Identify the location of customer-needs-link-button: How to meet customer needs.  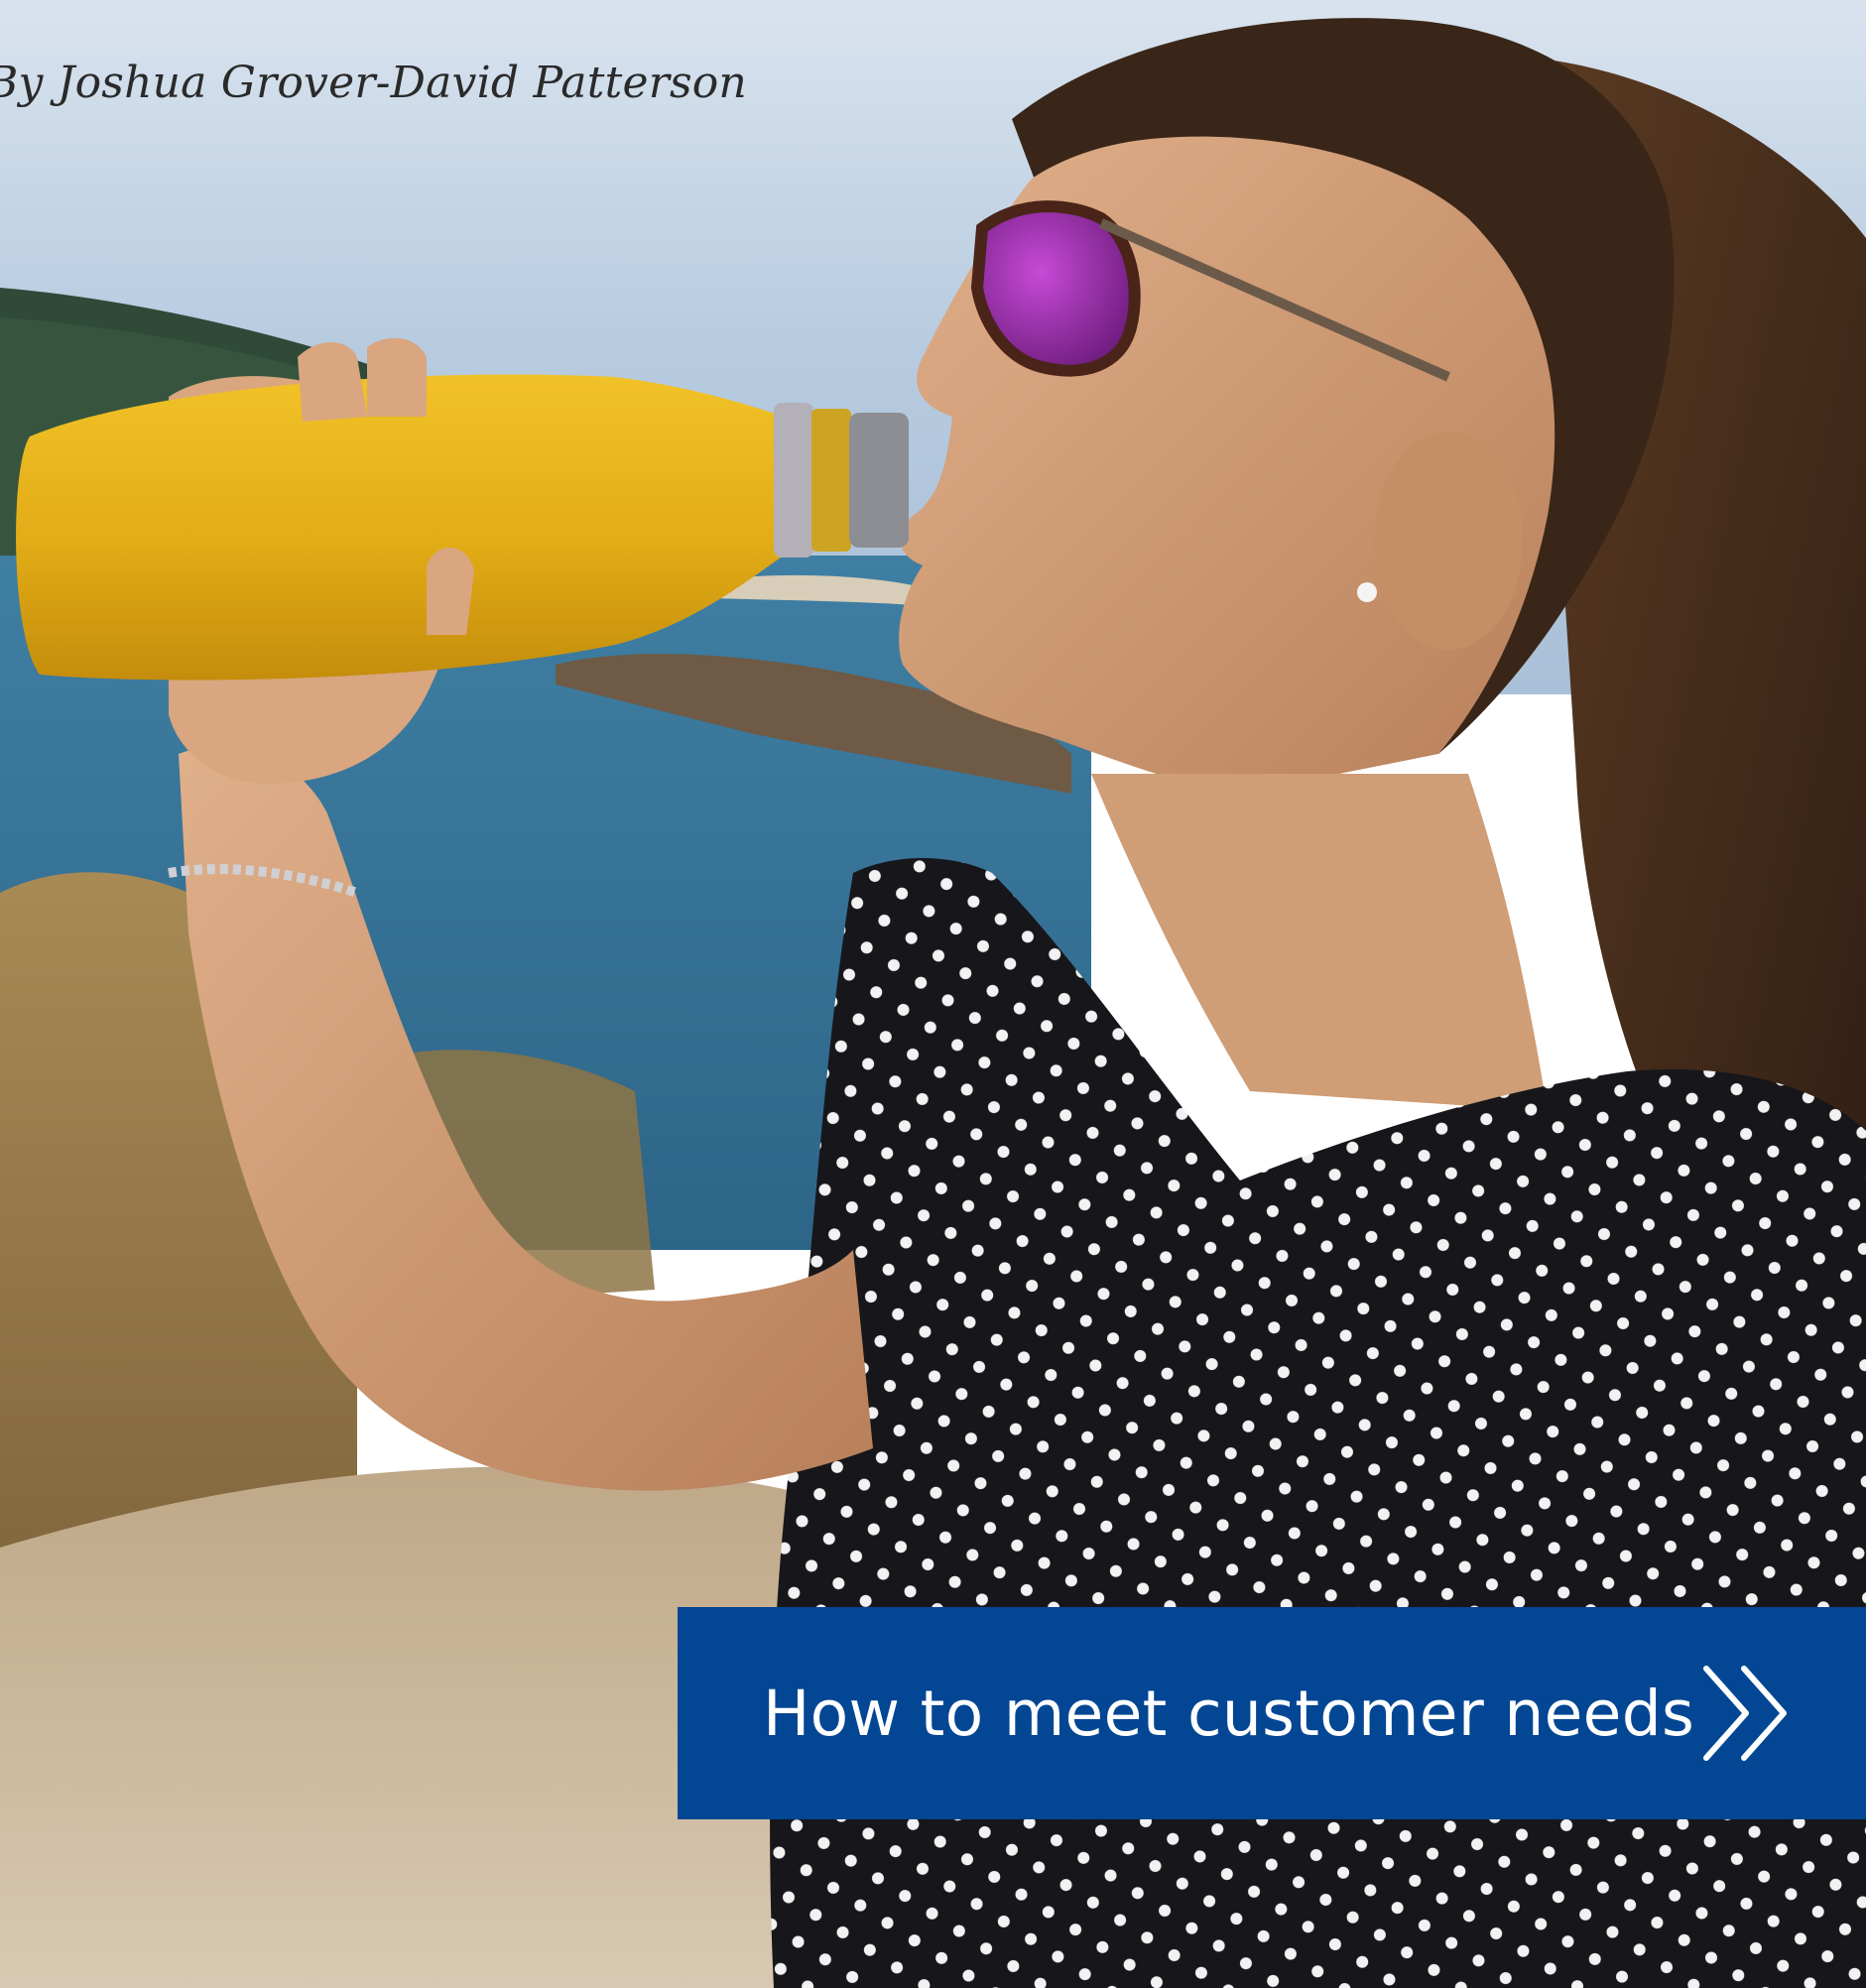
(1272, 1713).